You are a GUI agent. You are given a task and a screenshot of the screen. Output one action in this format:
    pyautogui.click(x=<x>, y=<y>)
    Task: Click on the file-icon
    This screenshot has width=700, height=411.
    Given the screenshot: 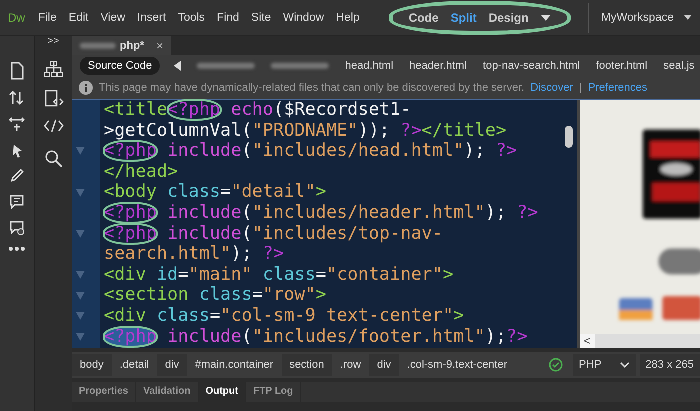 What is the action you would take?
    pyautogui.click(x=17, y=71)
    